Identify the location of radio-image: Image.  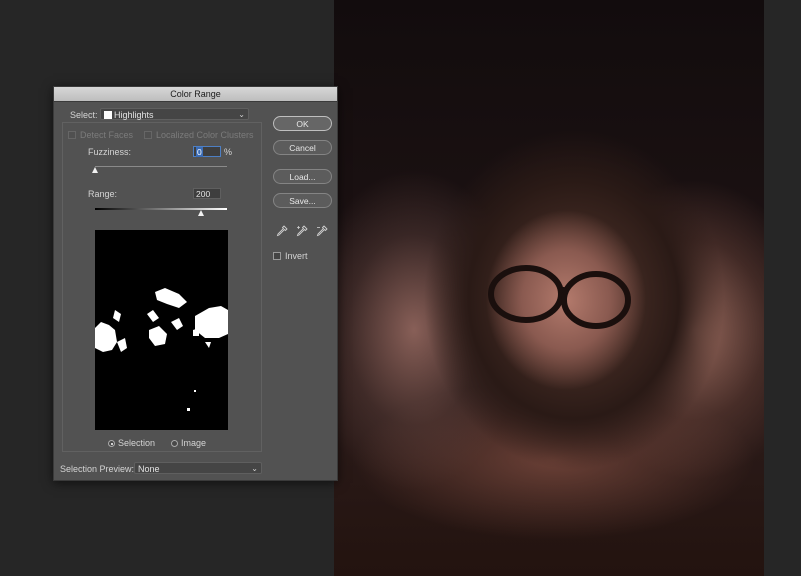
(188, 443).